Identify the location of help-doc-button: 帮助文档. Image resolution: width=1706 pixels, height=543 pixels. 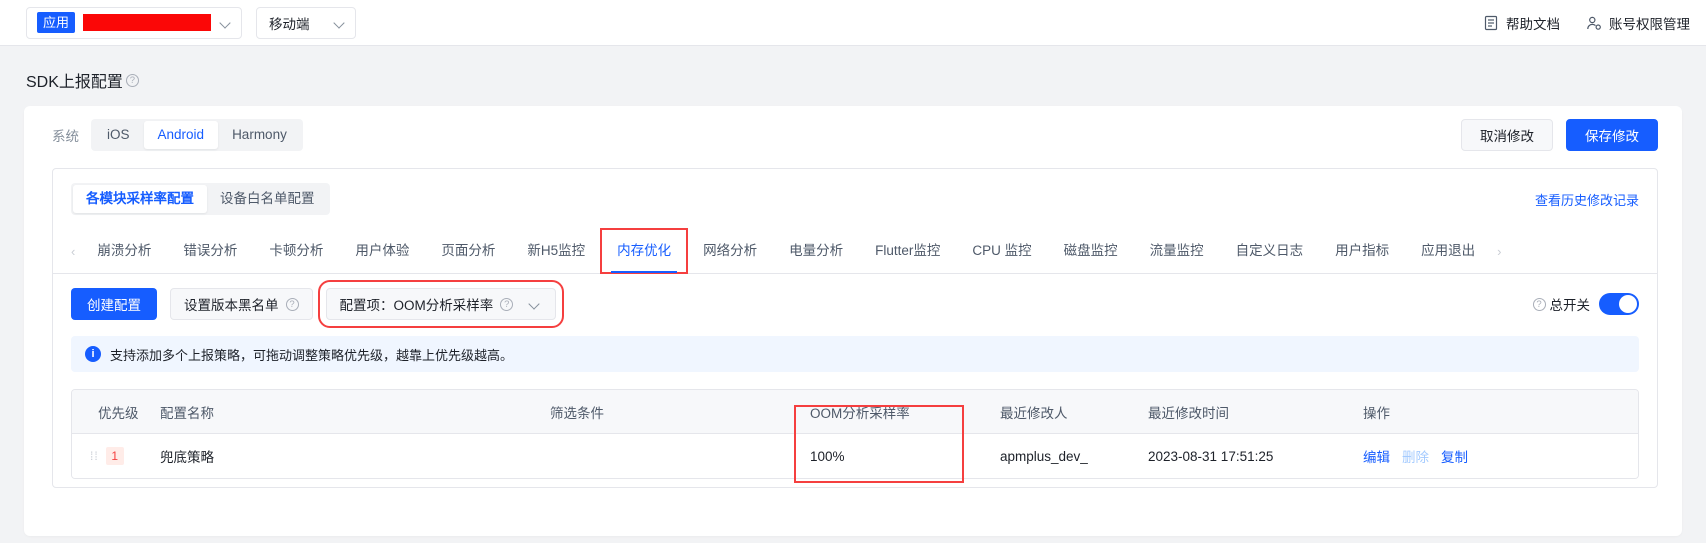
(1521, 23).